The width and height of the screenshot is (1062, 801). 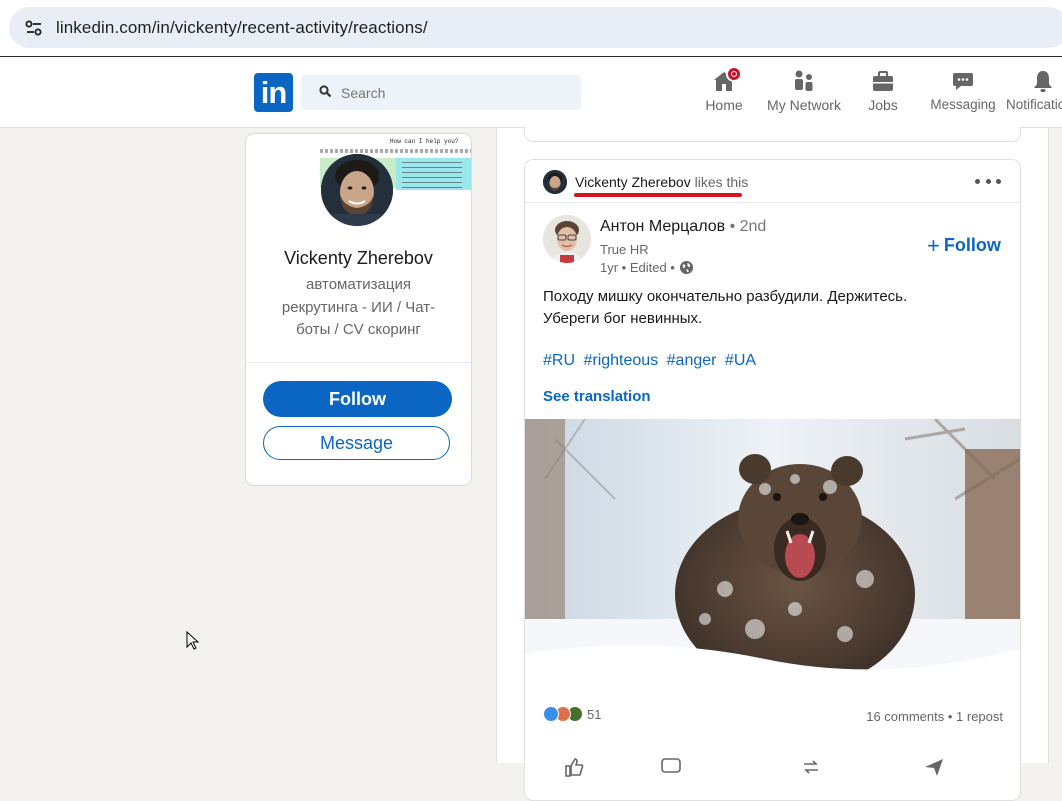 What do you see at coordinates (748, 226) in the screenshot?
I see `connection-degree: • 2nd` at bounding box center [748, 226].